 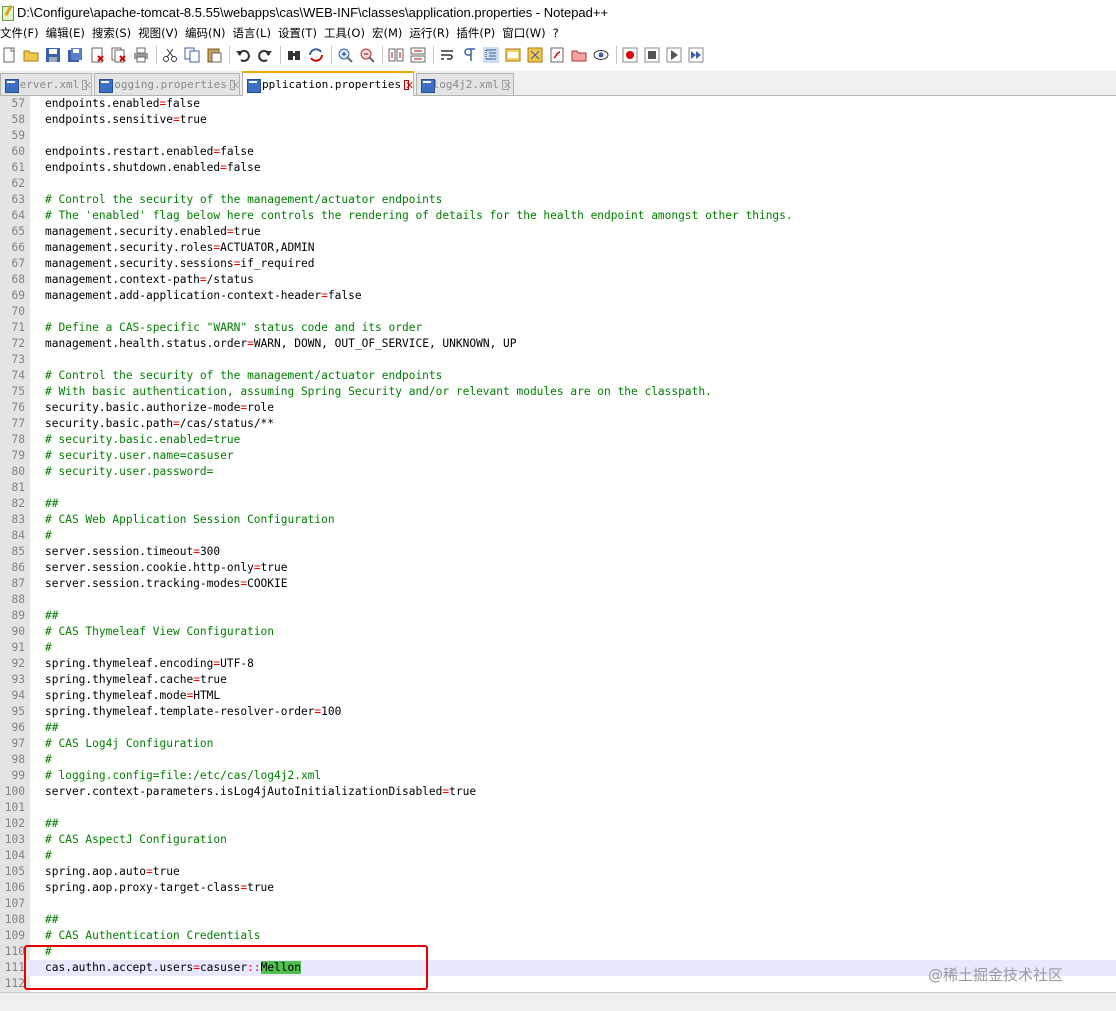 What do you see at coordinates (301, 33) in the screenshot?
I see `menu-item-6: 设置(T)` at bounding box center [301, 33].